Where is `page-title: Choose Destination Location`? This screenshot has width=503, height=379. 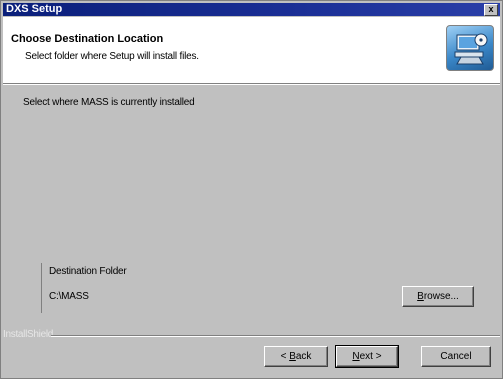
page-title: Choose Destination Location is located at coordinates (87, 39).